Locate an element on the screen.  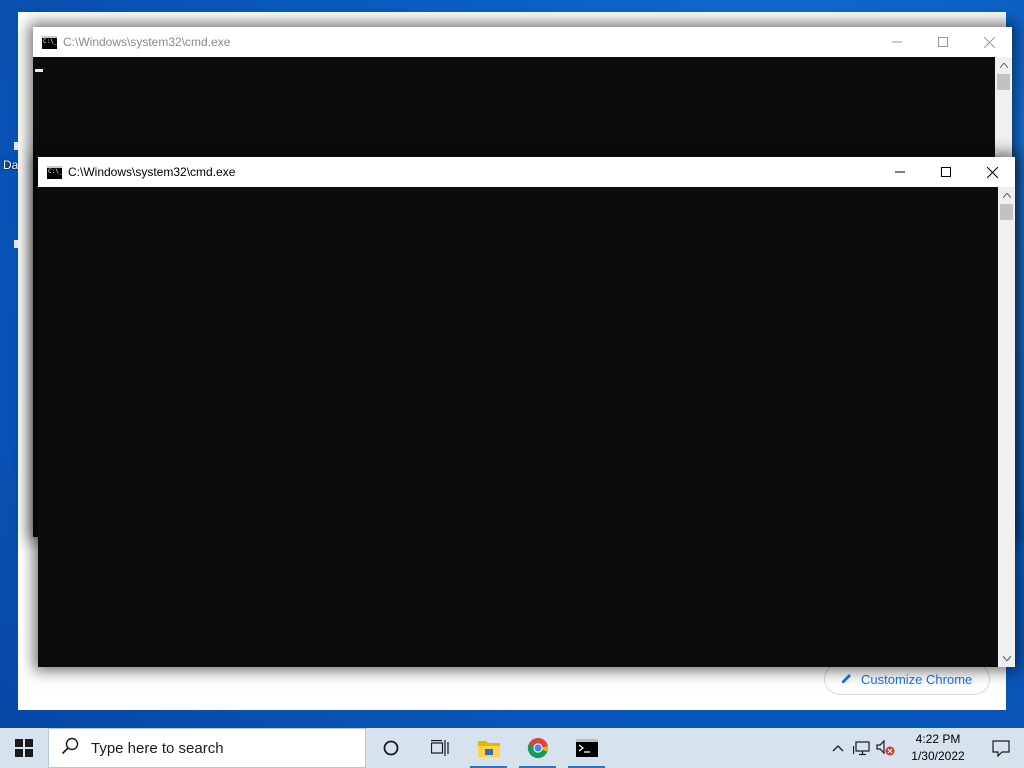
command-prompt-taskbar-button is located at coordinates (586, 748).